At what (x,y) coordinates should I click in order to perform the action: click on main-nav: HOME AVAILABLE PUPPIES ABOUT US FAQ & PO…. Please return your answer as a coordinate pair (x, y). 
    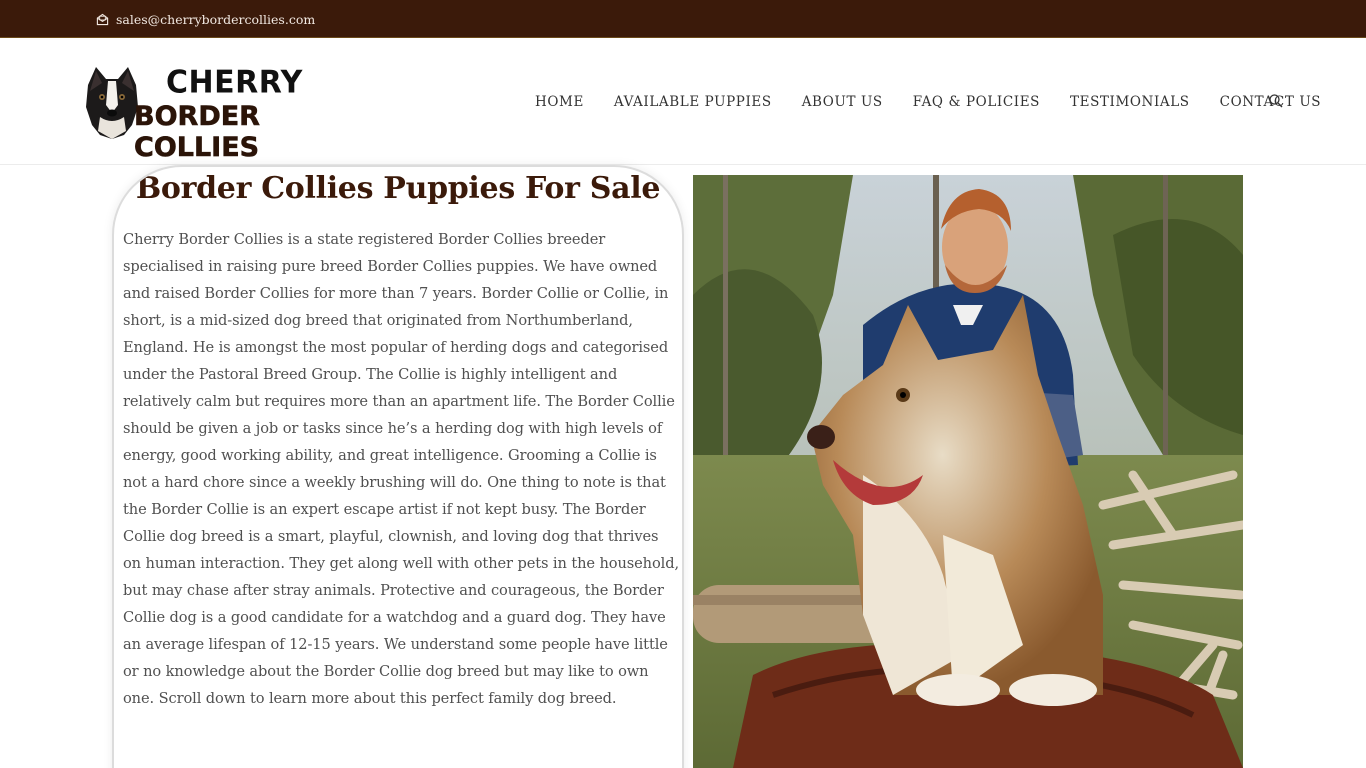
    Looking at the image, I should click on (928, 102).